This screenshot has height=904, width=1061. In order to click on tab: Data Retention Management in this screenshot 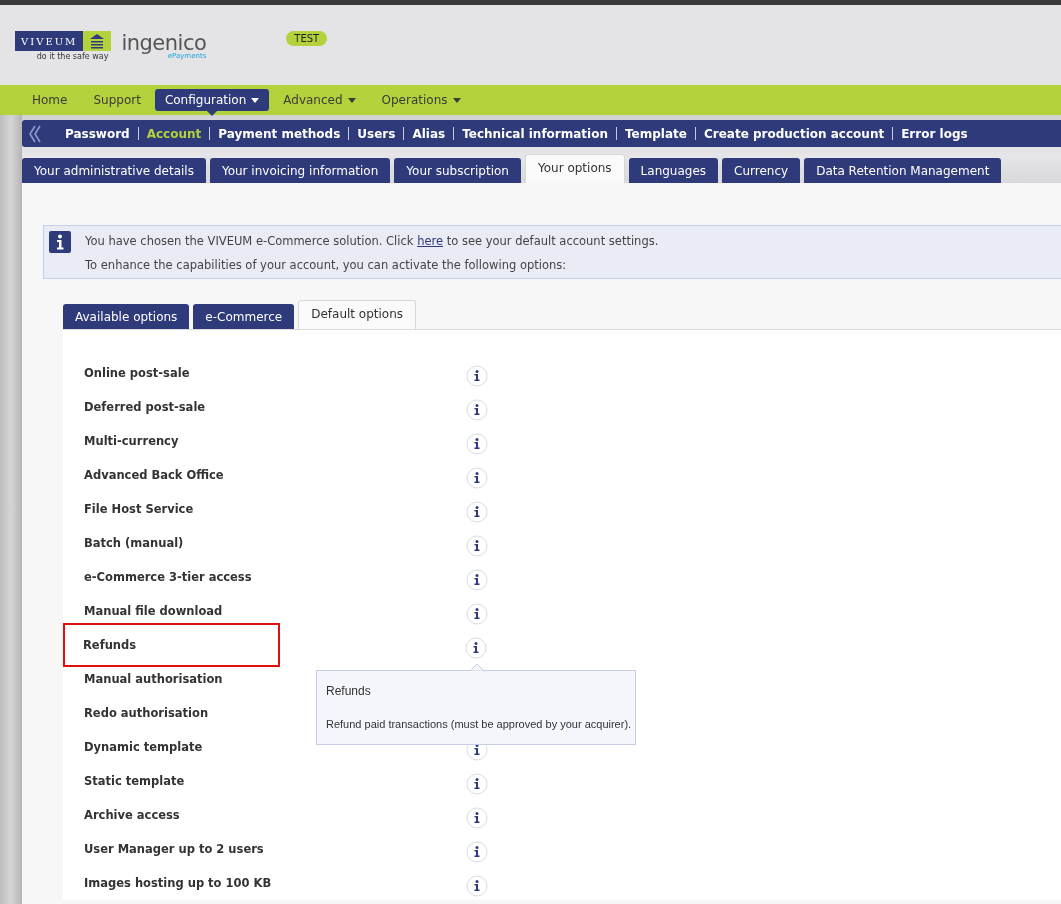, I will do `click(903, 170)`.